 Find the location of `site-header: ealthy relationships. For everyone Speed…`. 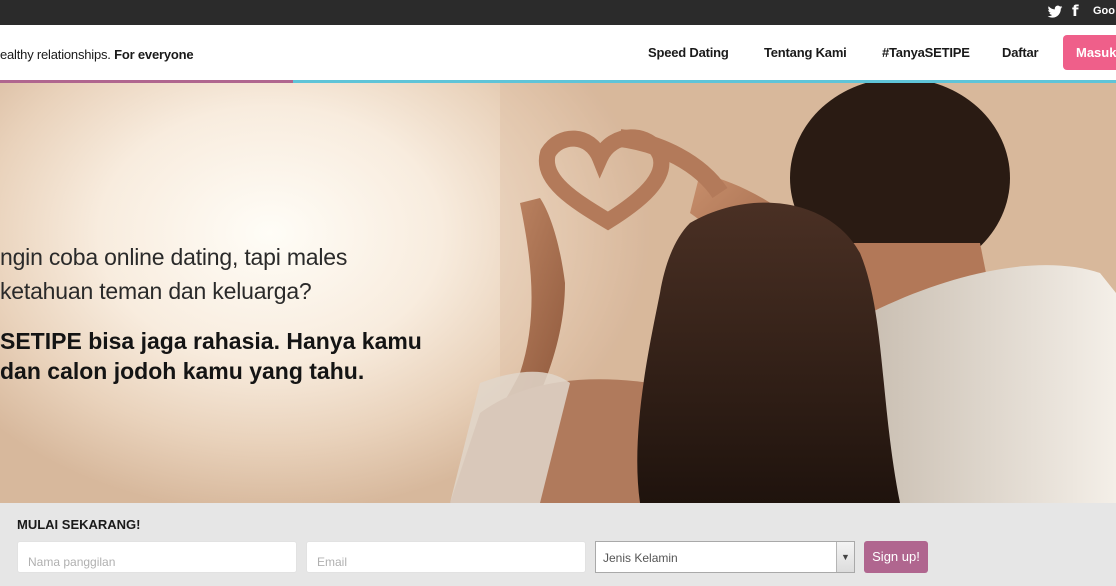

site-header: ealthy relationships. For everyone Speed… is located at coordinates (558, 52).